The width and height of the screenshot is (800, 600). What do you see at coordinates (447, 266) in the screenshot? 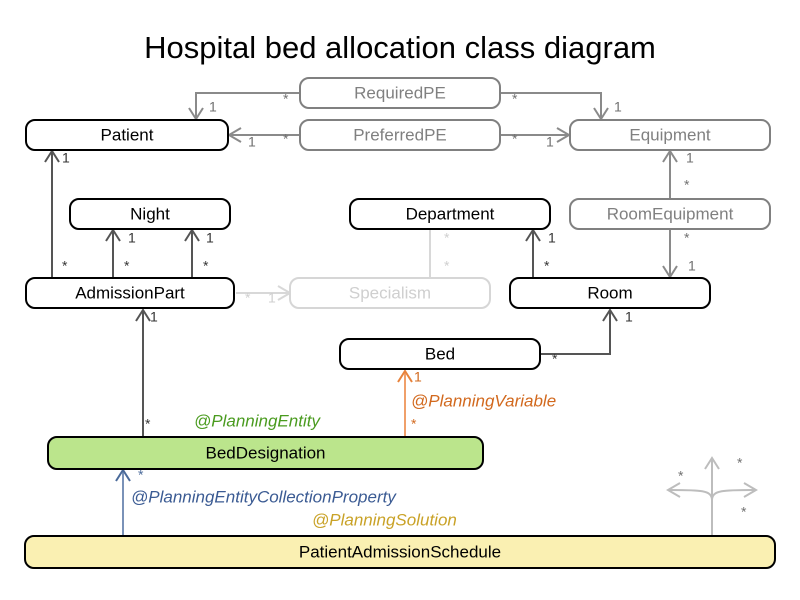
I see `multiplicity-m-dept-spec-star-bot: *` at bounding box center [447, 266].